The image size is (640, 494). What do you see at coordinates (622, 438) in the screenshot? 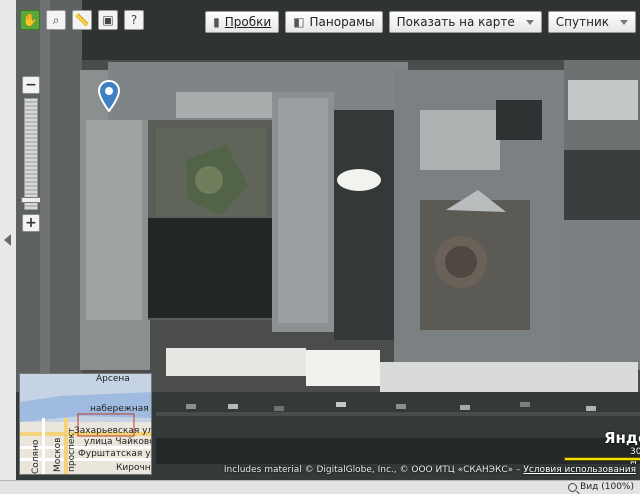
I see `yandex-logo: Яндекс` at bounding box center [622, 438].